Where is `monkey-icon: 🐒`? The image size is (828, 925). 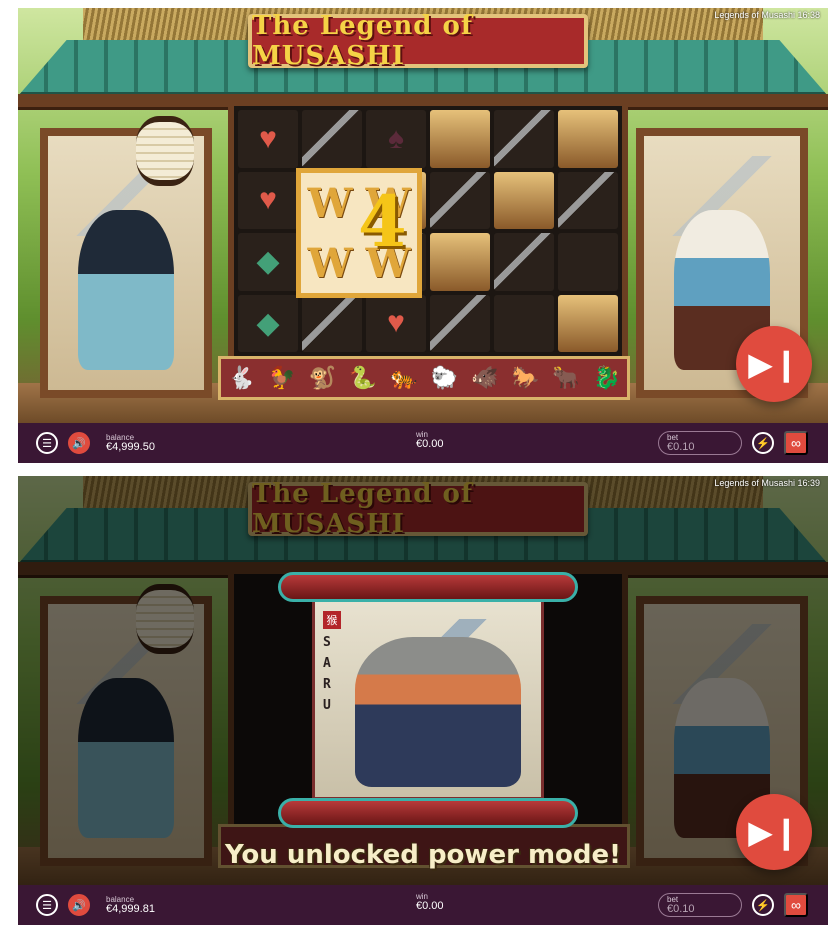
monkey-icon: 🐒 is located at coordinates (322, 377).